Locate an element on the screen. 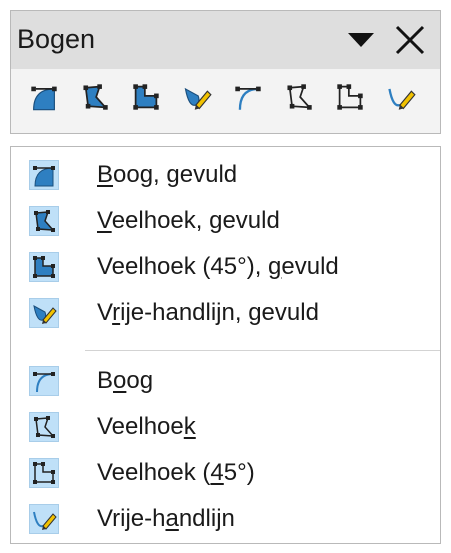 This screenshot has width=451, height=553. toolbar-button-polygon is located at coordinates (299, 97).